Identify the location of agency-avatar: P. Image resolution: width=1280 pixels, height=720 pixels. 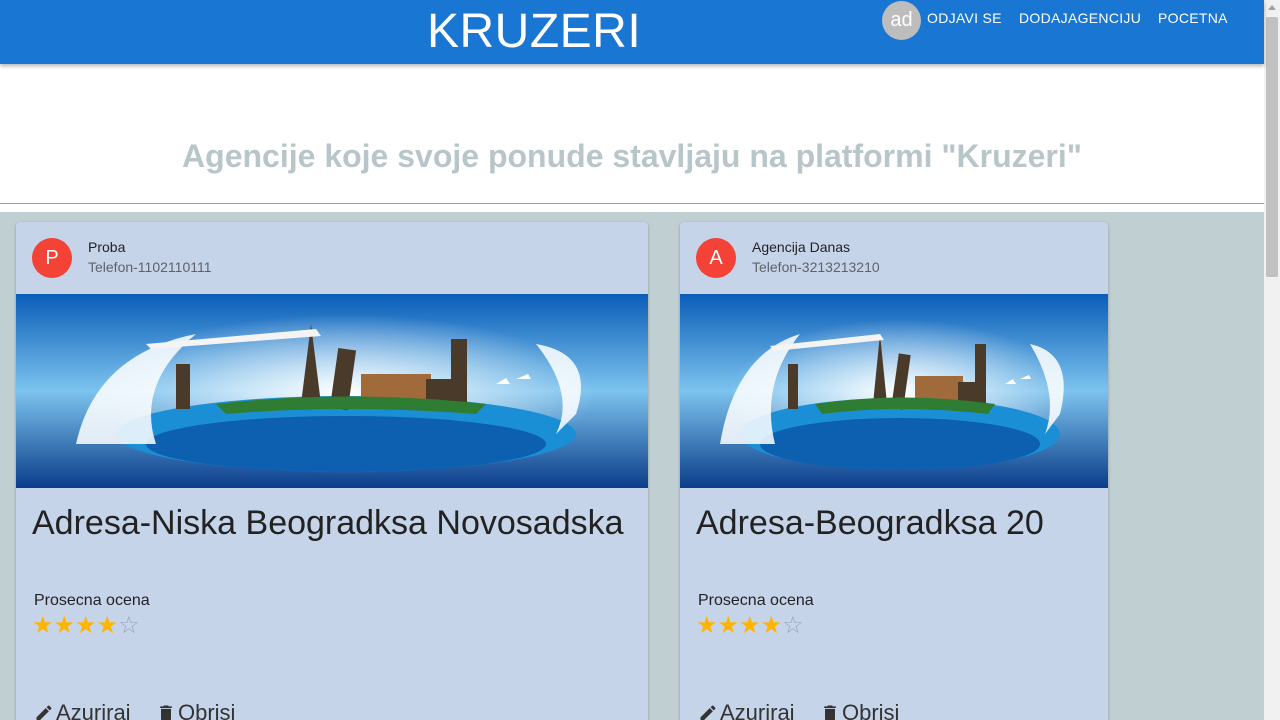
(52, 258).